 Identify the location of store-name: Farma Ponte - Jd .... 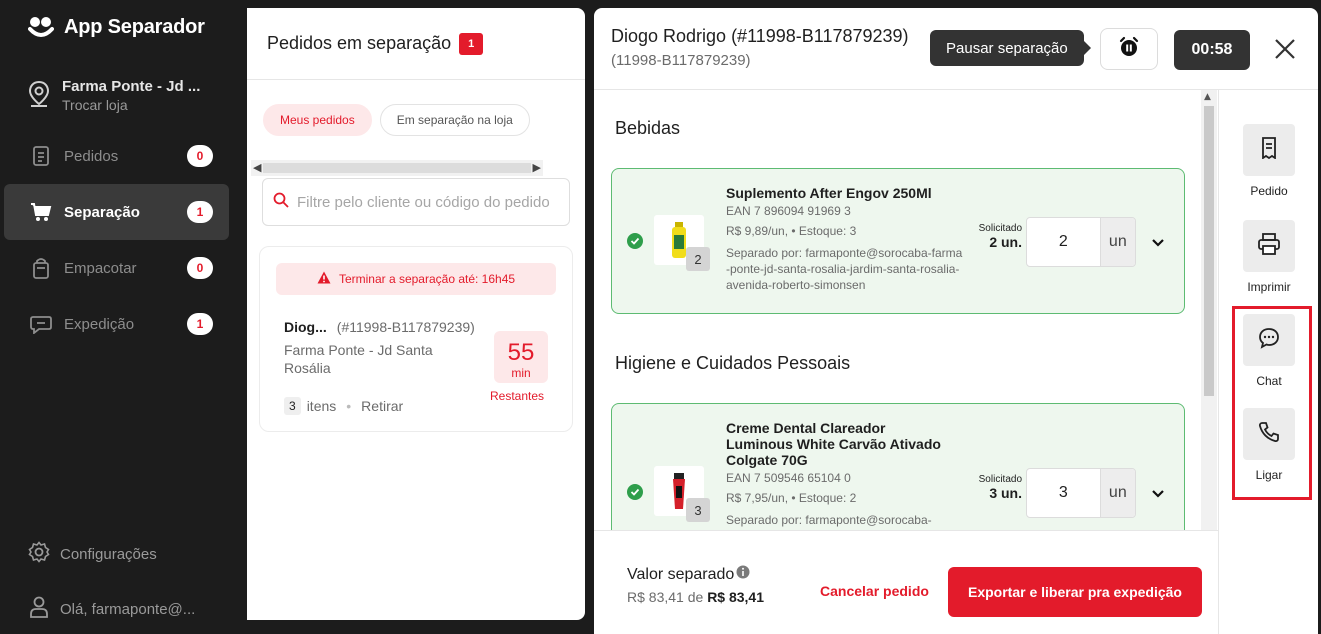
(131, 86).